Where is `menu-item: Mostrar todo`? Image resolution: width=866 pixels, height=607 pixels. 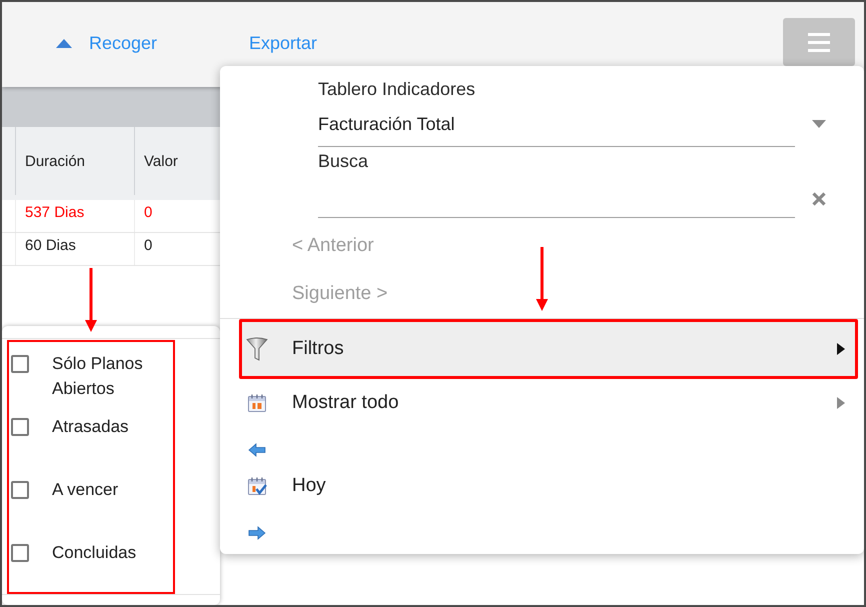 menu-item: Mostrar todo is located at coordinates (548, 403).